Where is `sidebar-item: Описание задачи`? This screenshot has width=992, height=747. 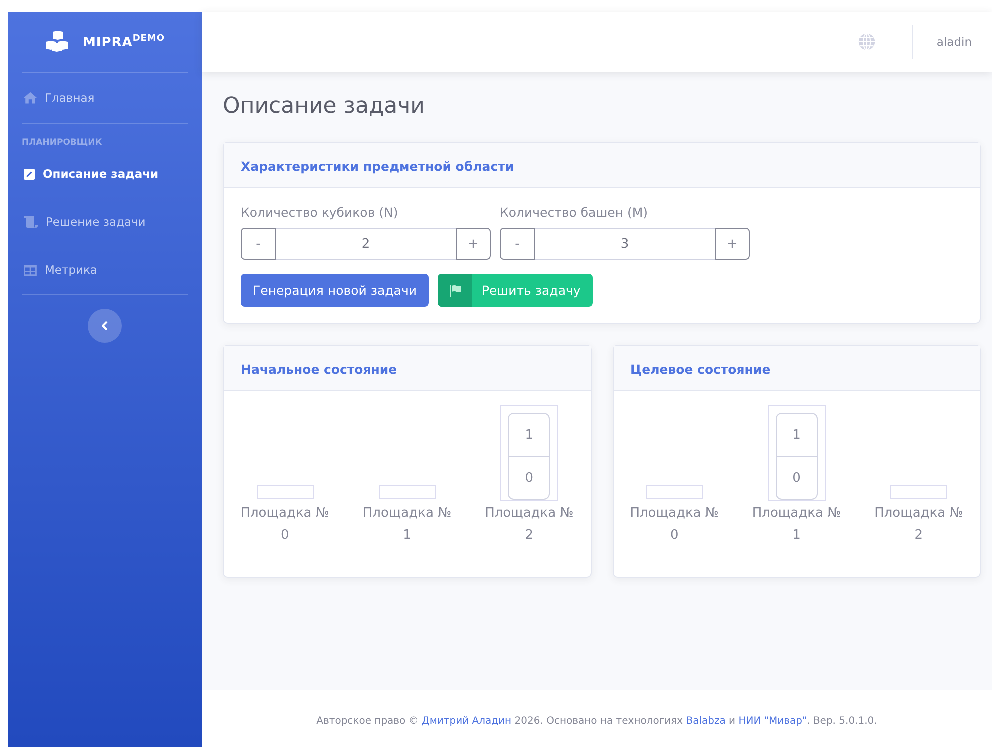
sidebar-item: Описание задачи is located at coordinates (105, 174).